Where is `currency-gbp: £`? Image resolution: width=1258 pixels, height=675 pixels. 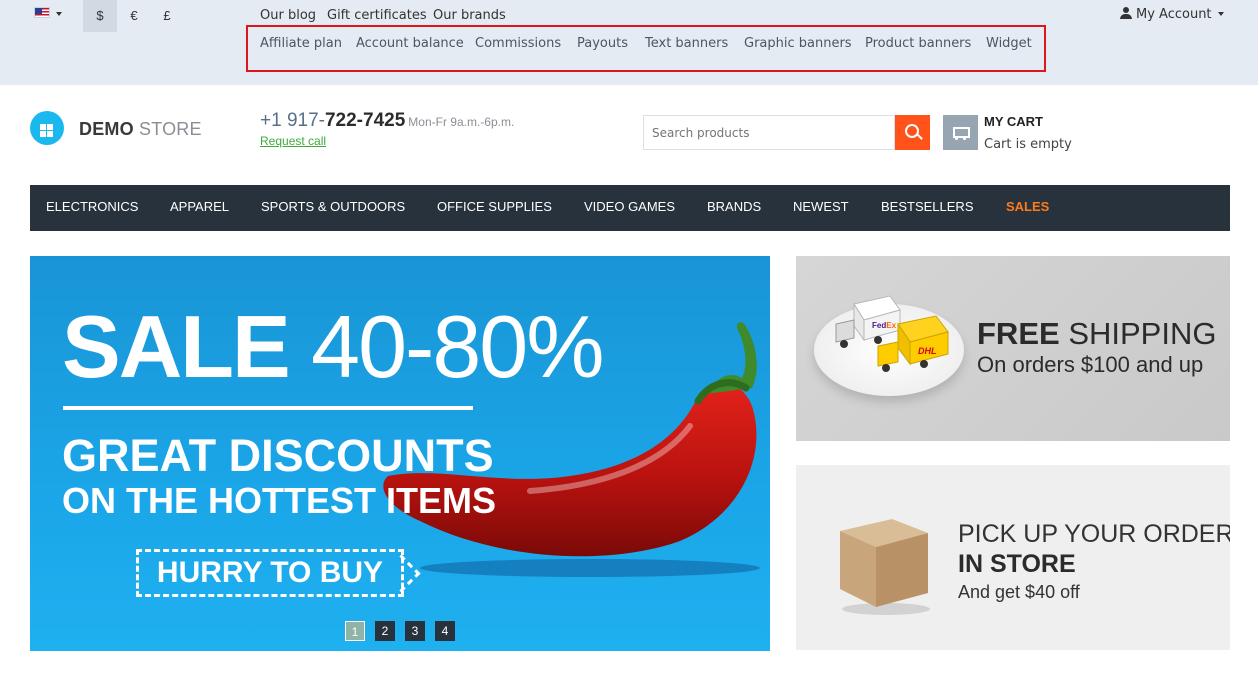
currency-gbp: £ is located at coordinates (167, 16).